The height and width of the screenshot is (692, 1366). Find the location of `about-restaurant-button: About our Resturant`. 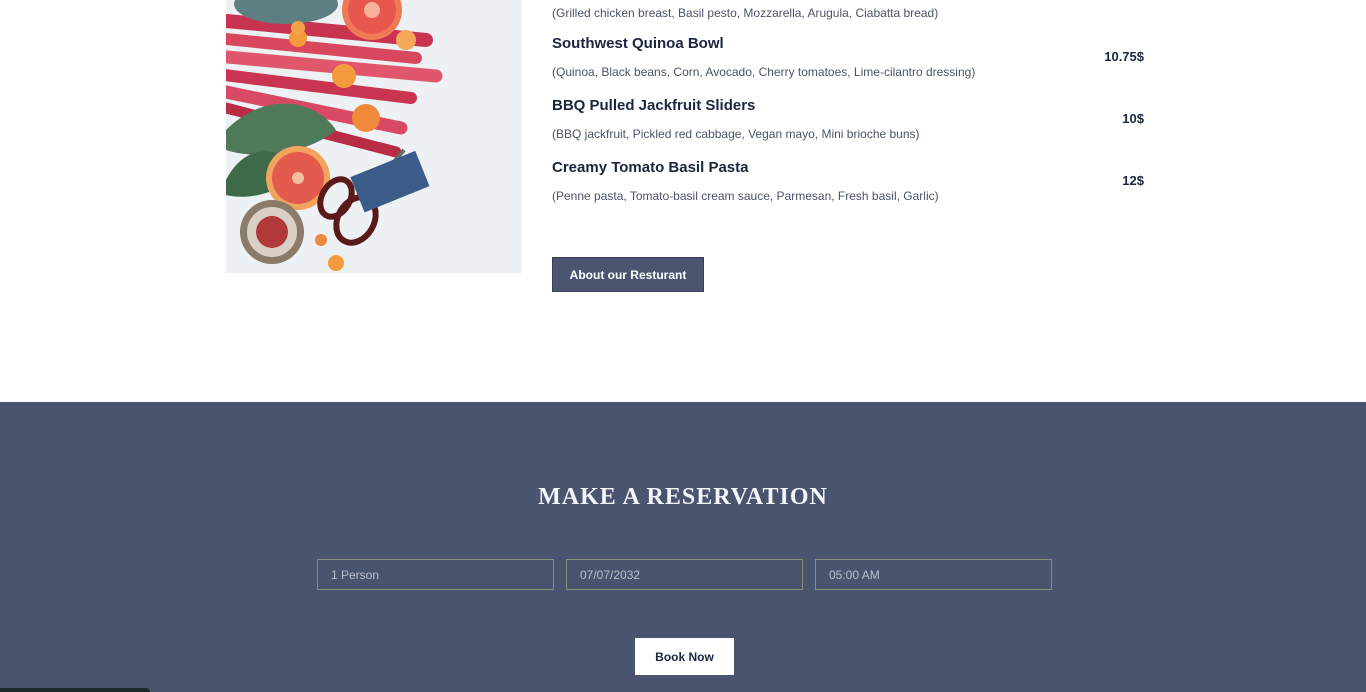

about-restaurant-button: About our Resturant is located at coordinates (628, 274).